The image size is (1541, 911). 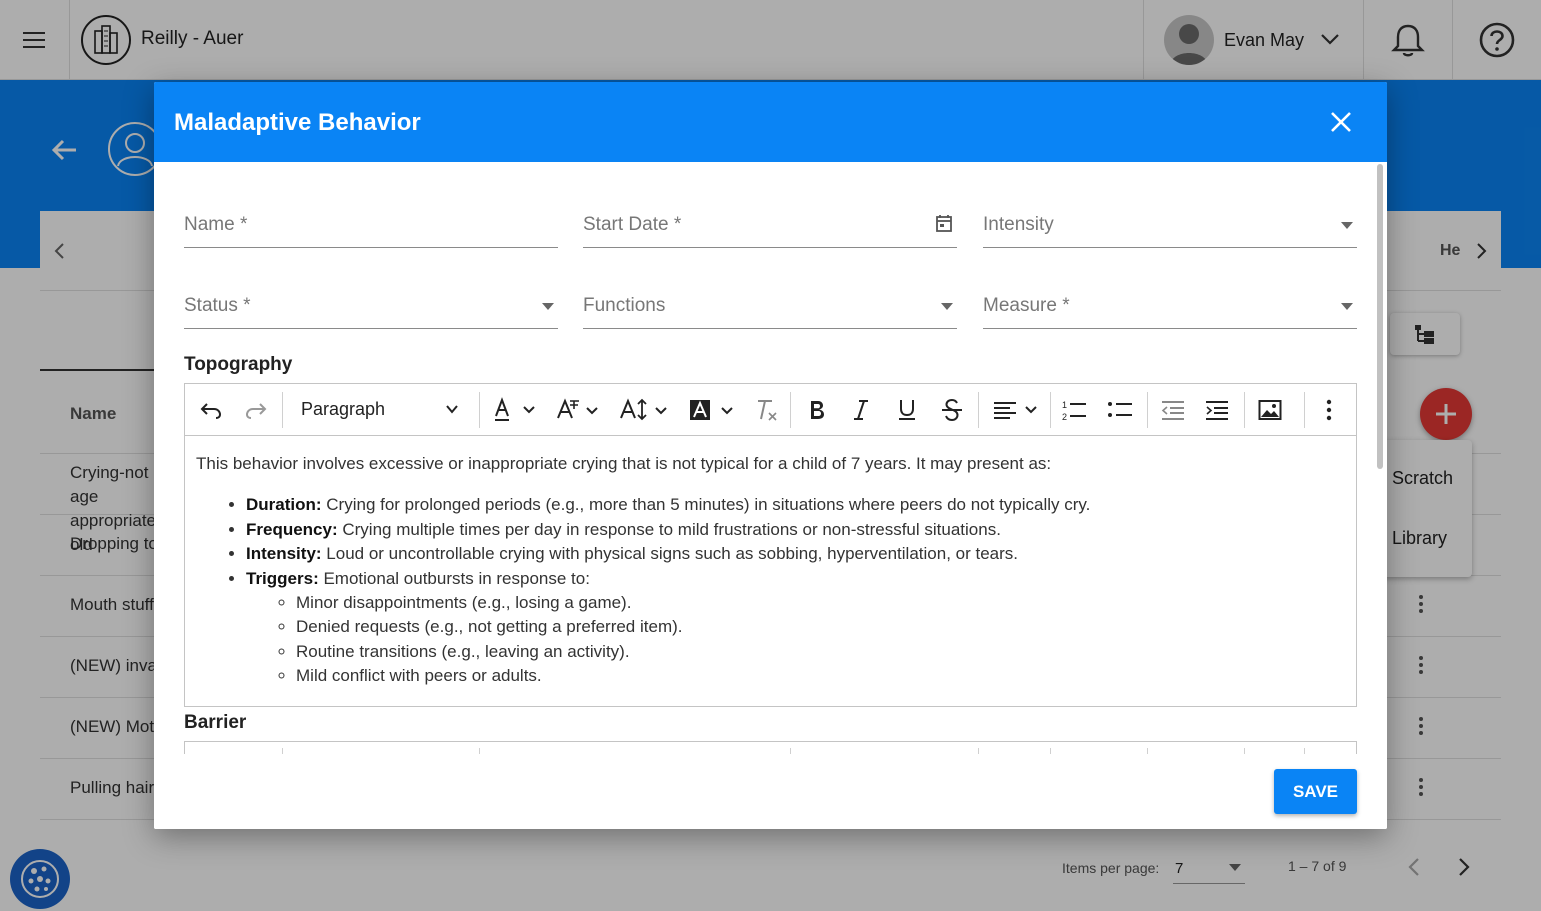 I want to click on indent-button, so click(x=1217, y=410).